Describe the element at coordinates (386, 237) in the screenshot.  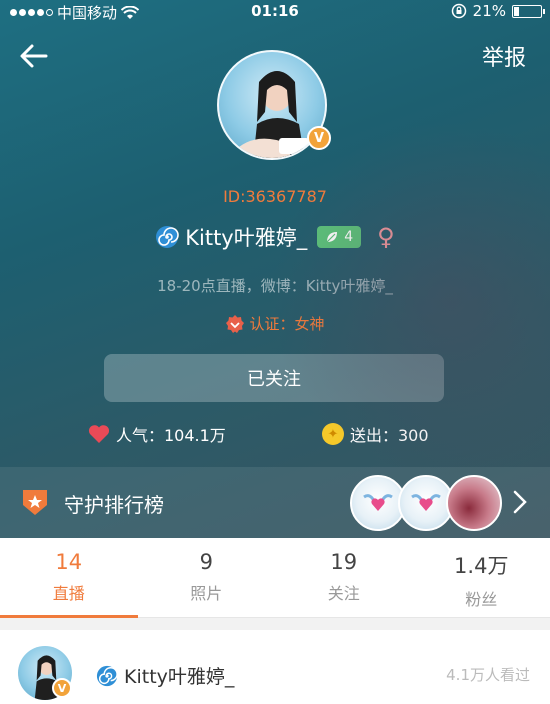
I see `female-gender-icon: ♀` at that location.